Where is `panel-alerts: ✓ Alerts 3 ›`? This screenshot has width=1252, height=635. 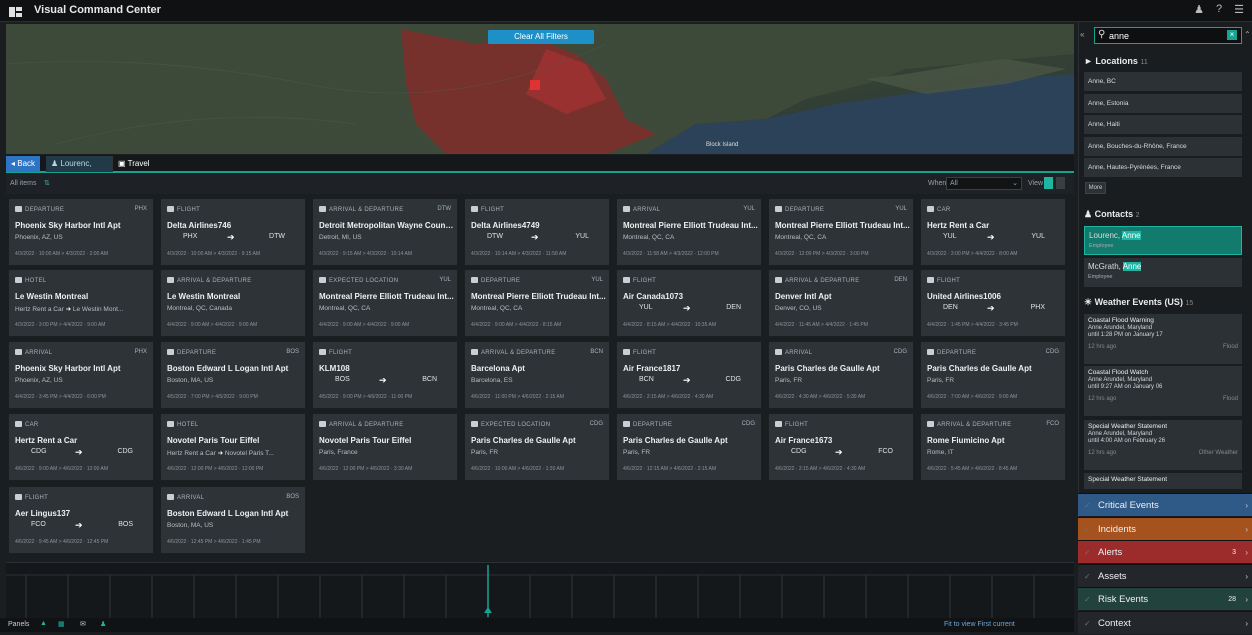
panel-alerts: ✓ Alerts 3 › is located at coordinates (1165, 551).